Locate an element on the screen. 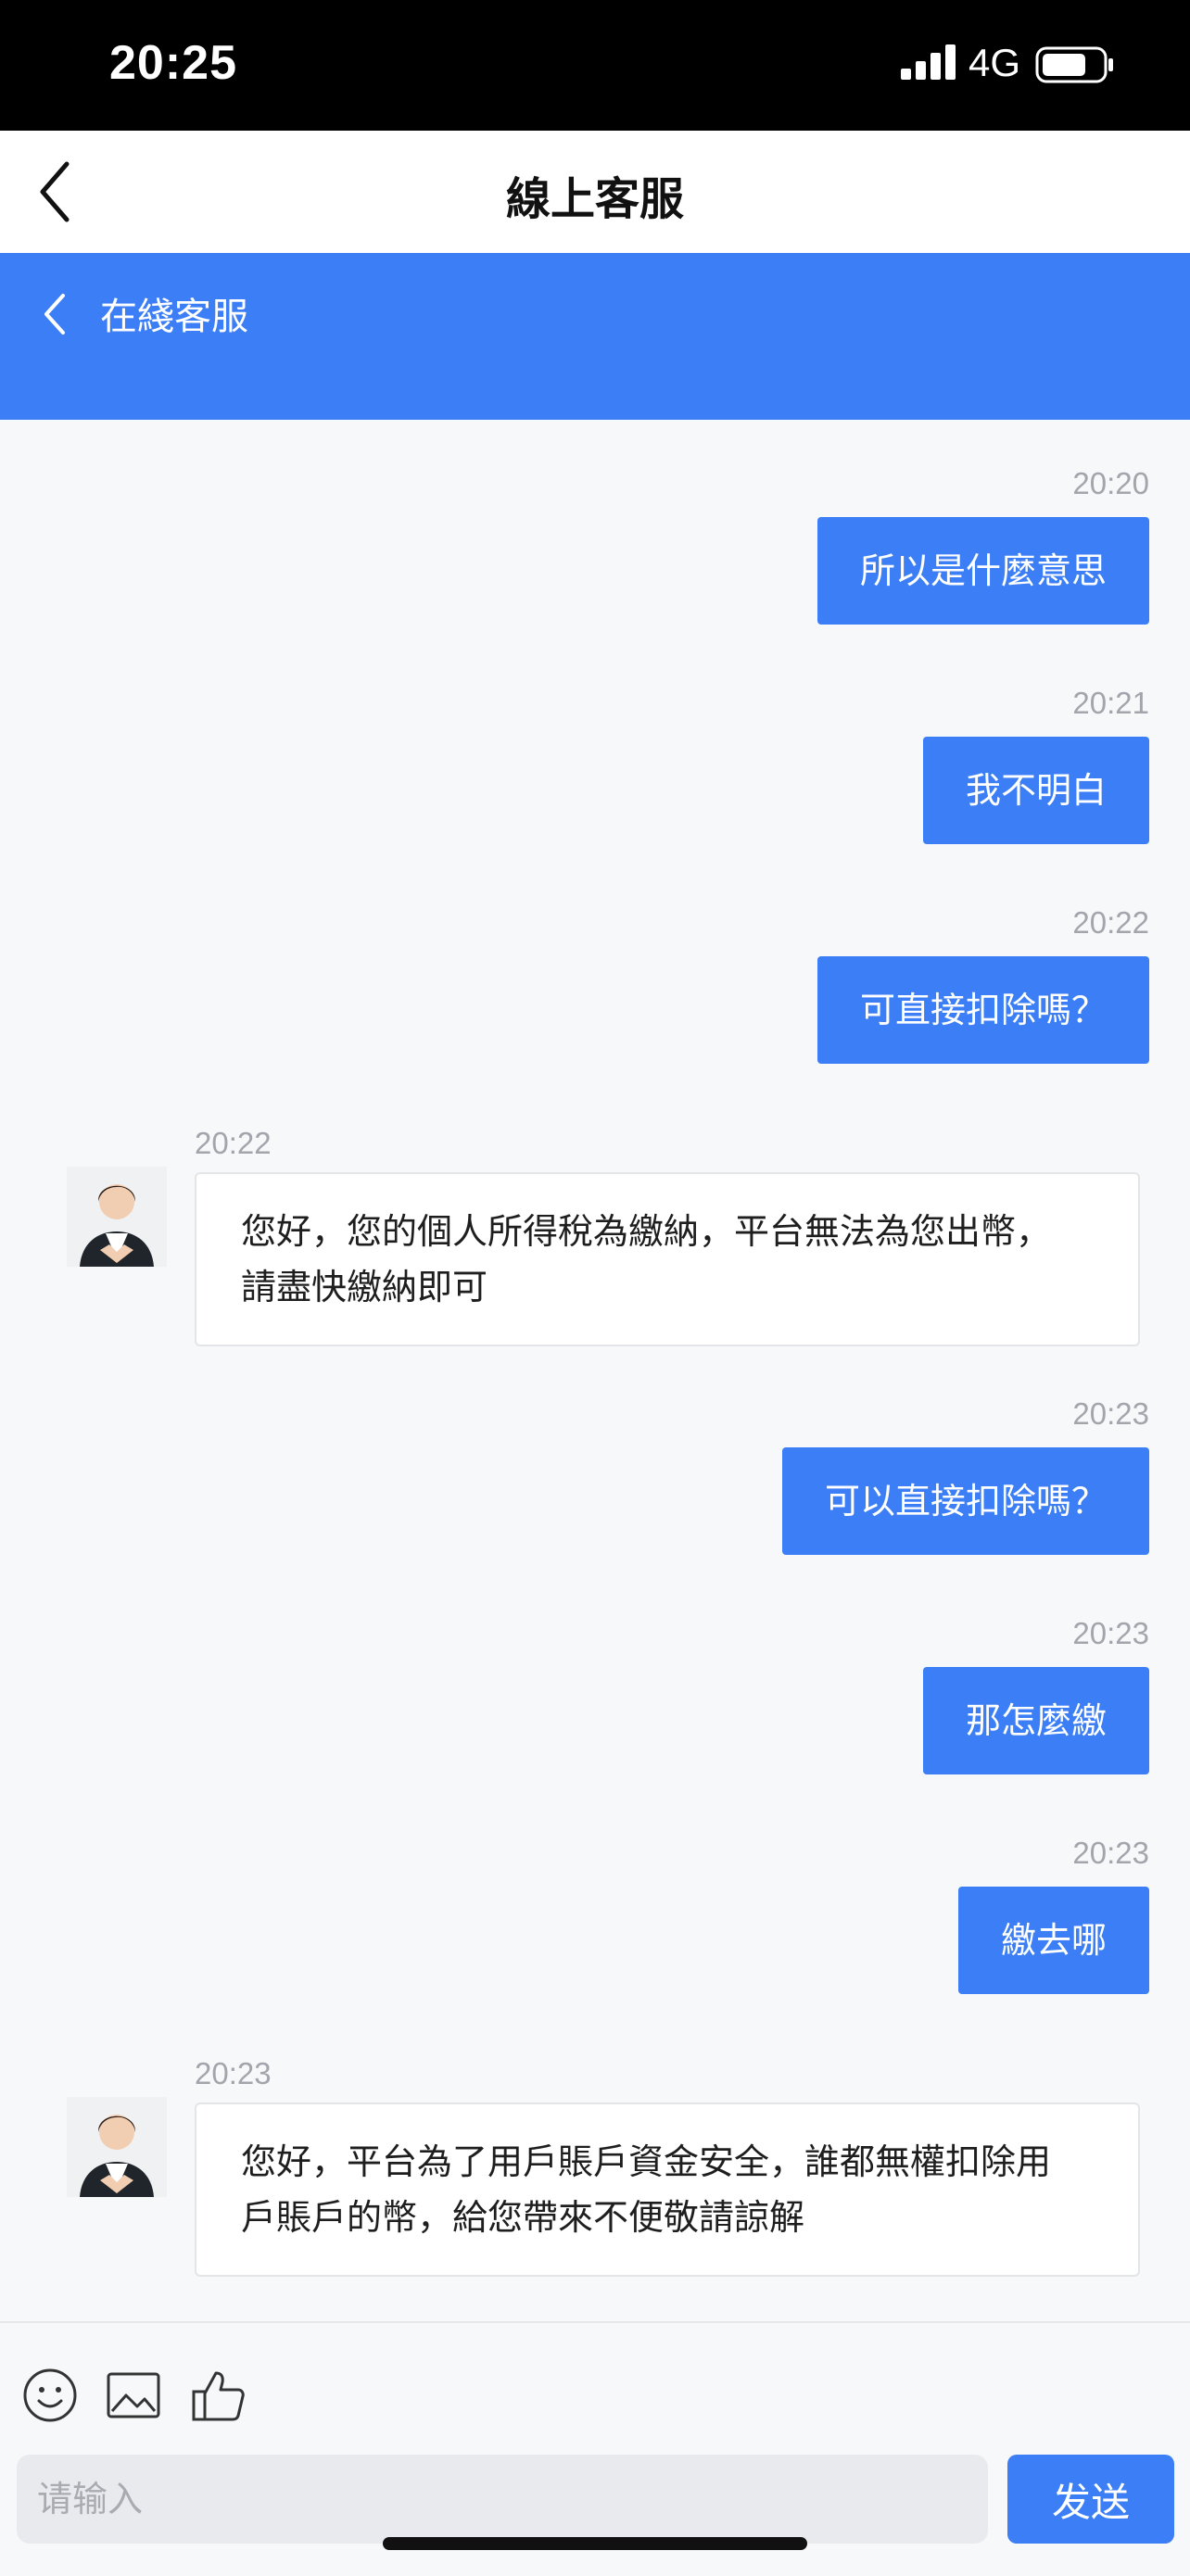 The image size is (1190, 2576). emoji-icon is located at coordinates (50, 2395).